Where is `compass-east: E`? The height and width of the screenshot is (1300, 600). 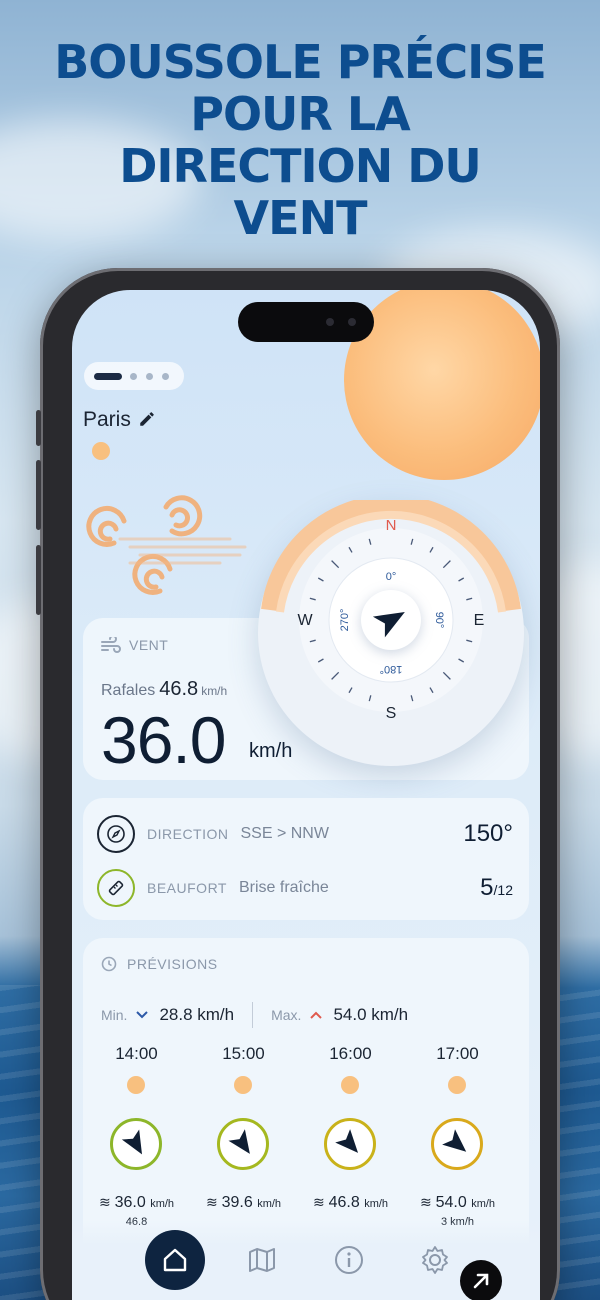 compass-east: E is located at coordinates (479, 620).